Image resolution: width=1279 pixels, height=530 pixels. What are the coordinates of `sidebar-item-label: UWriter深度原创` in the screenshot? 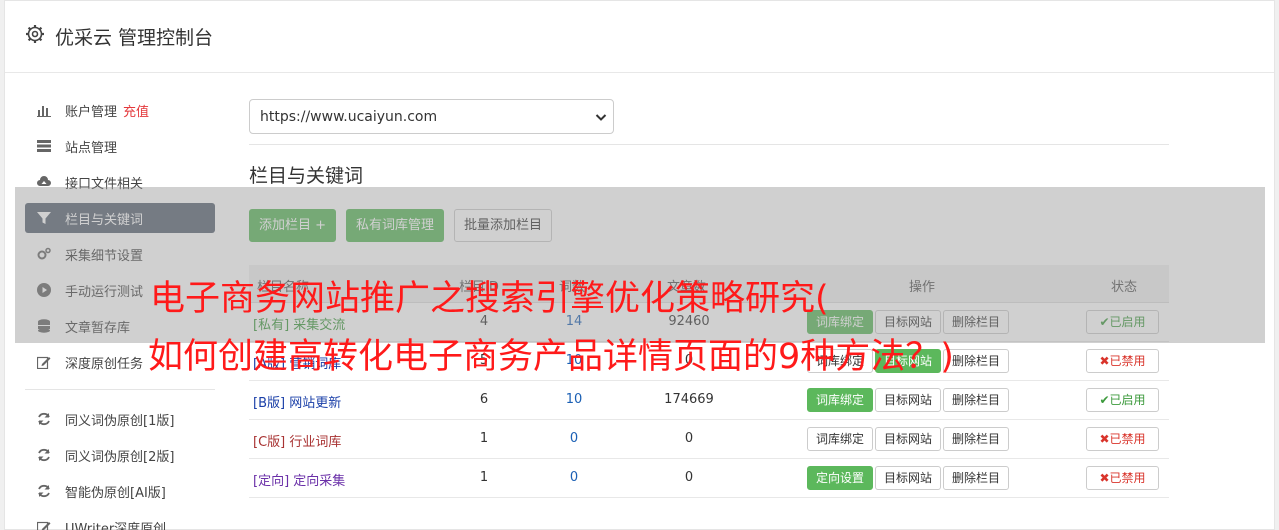 It's located at (116, 526).